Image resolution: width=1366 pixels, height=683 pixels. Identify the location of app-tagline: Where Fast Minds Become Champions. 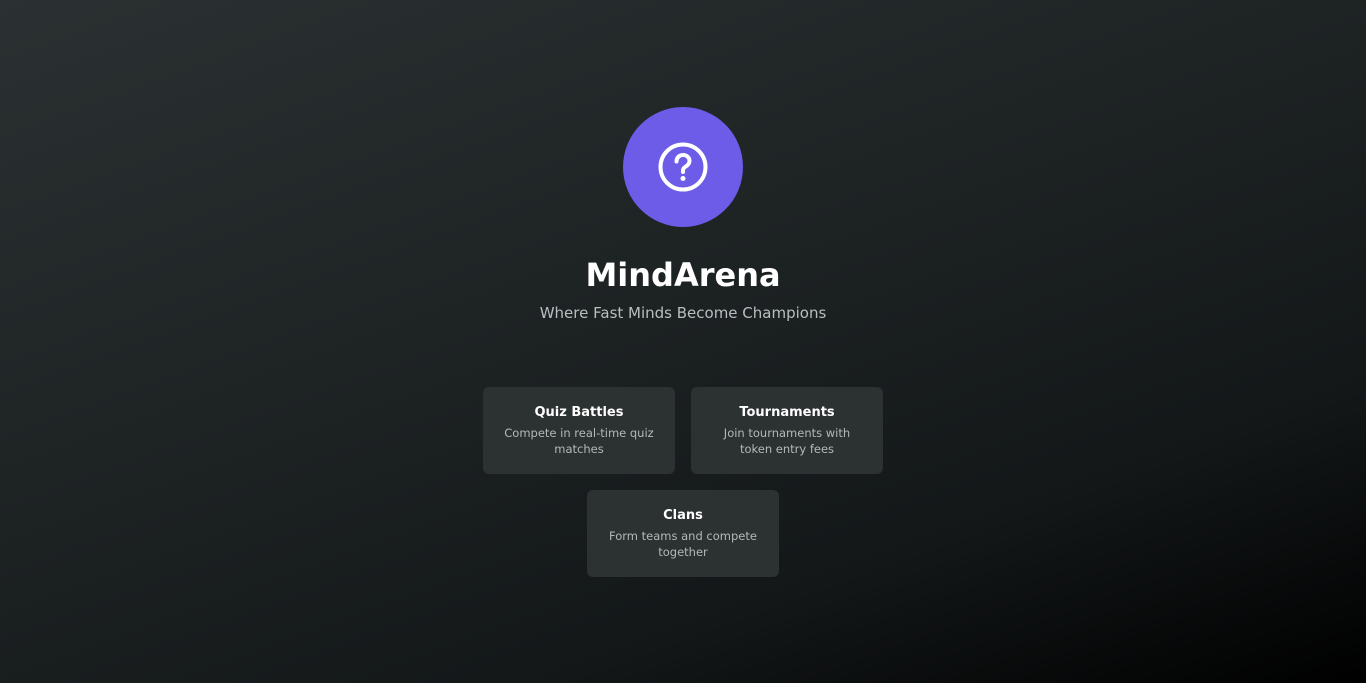
(683, 313).